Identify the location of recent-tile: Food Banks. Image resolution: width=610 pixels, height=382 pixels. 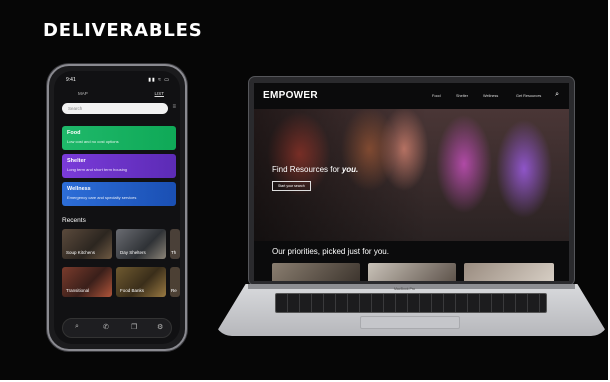
(141, 282).